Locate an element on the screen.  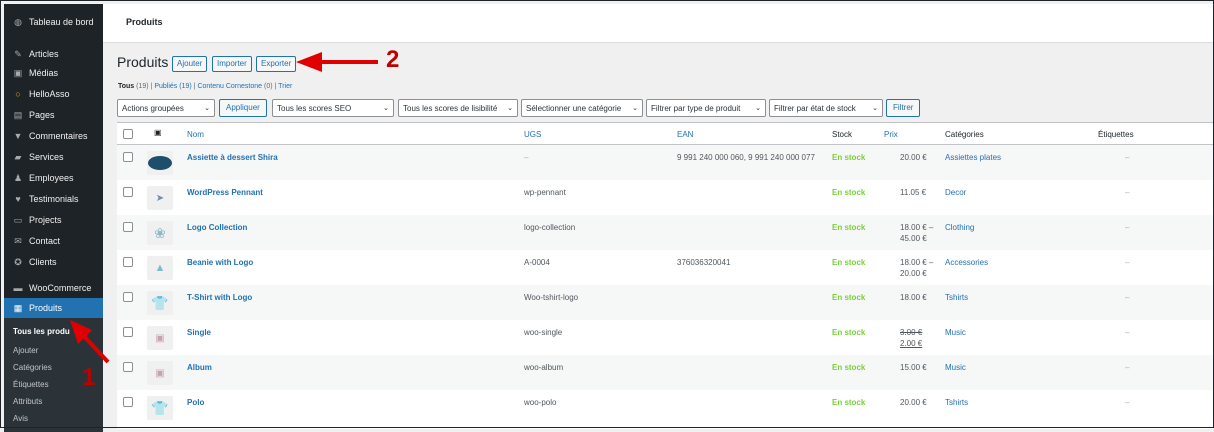
annotation-number-2: 2 is located at coordinates (393, 59).